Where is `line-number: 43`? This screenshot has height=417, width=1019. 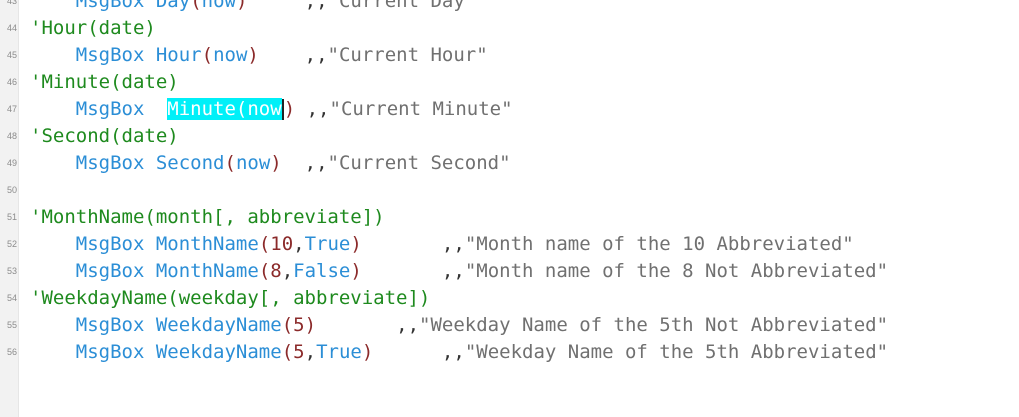 line-number: 43 is located at coordinates (11, 3).